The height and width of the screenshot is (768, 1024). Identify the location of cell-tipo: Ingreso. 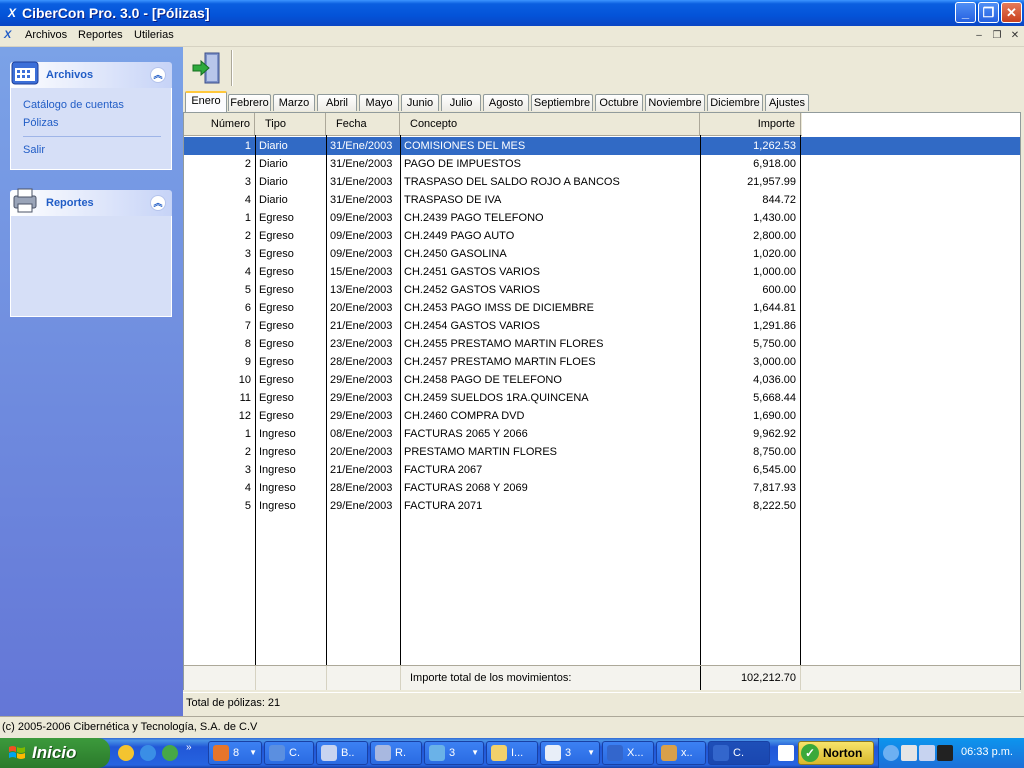
(277, 452).